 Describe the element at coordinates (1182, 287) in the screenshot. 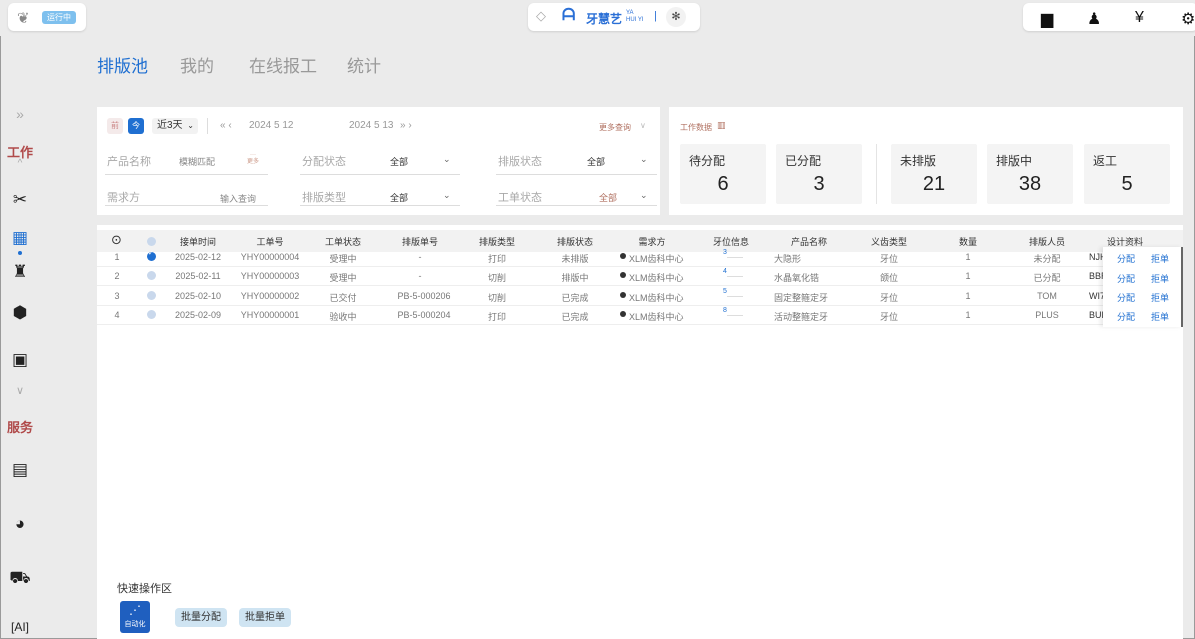

I see `table-scrollbar` at that location.